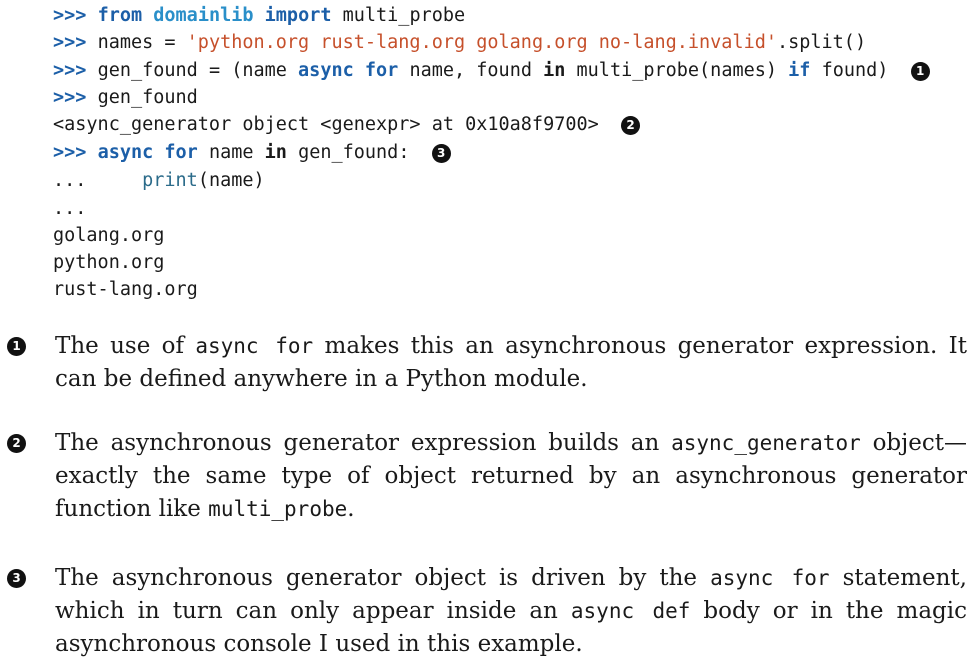 The height and width of the screenshot is (665, 970). Describe the element at coordinates (198, 70) in the screenshot. I see `code-token: gen_found = (name` at that location.